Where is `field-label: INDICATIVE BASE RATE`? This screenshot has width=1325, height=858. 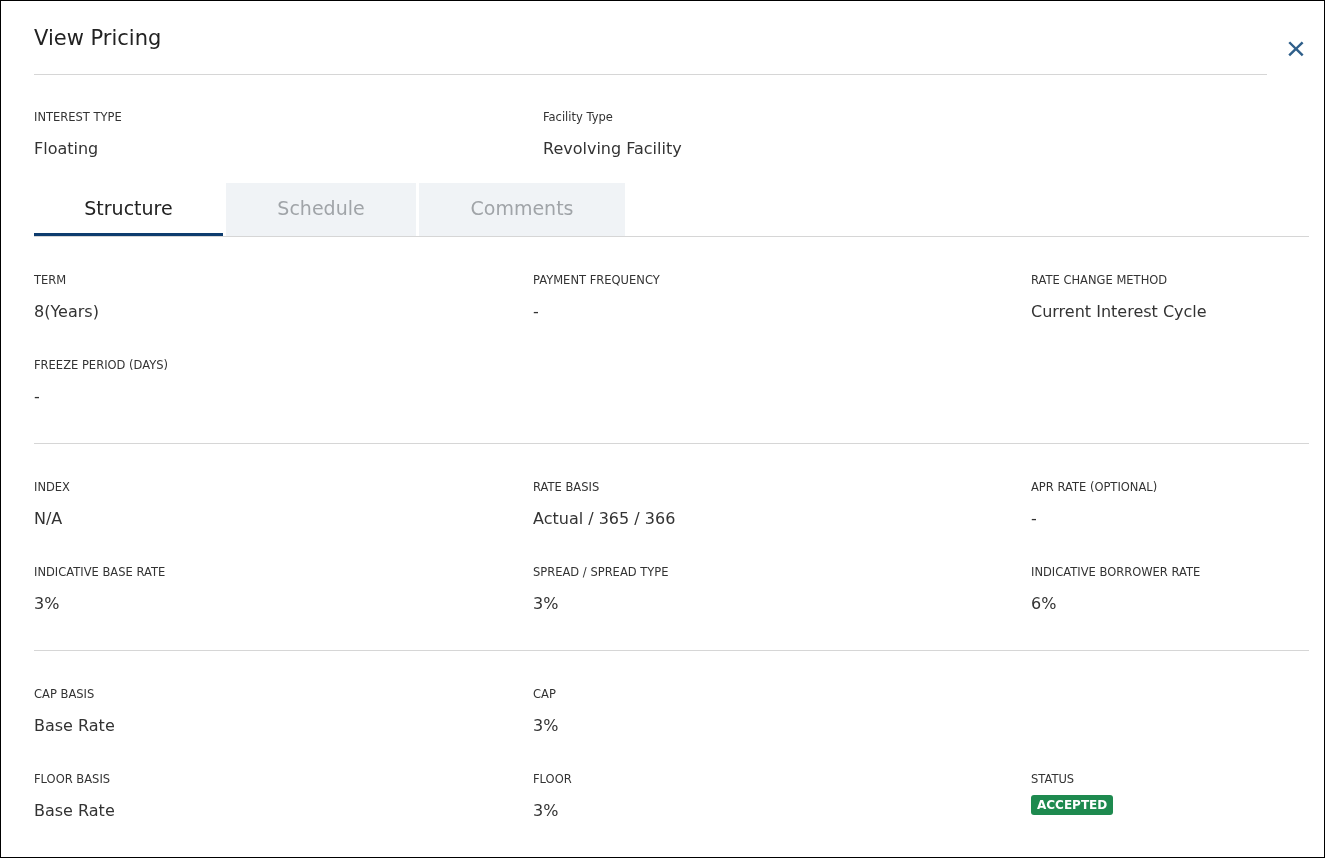 field-label: INDICATIVE BASE RATE is located at coordinates (100, 572).